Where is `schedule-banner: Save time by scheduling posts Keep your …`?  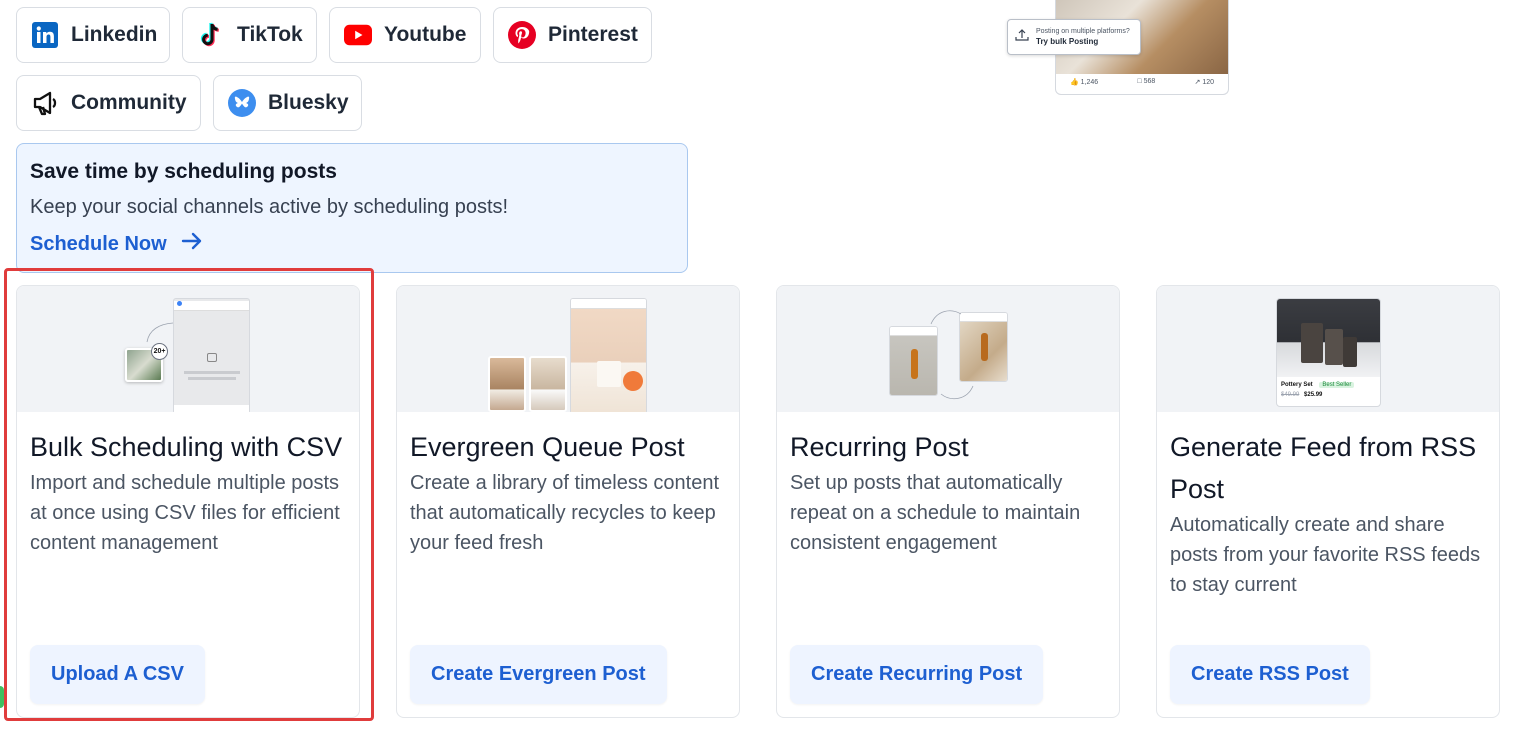 schedule-banner: Save time by scheduling posts Keep your … is located at coordinates (352, 208).